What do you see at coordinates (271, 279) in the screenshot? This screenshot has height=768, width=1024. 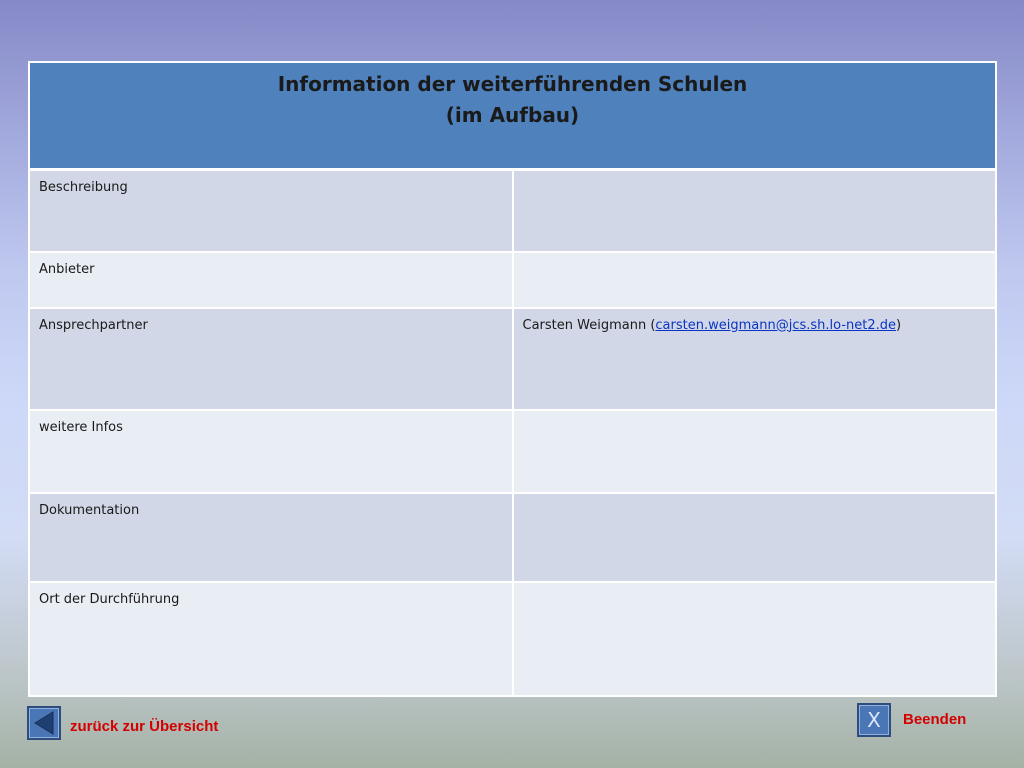 I see `row-label-cell: Anbieter` at bounding box center [271, 279].